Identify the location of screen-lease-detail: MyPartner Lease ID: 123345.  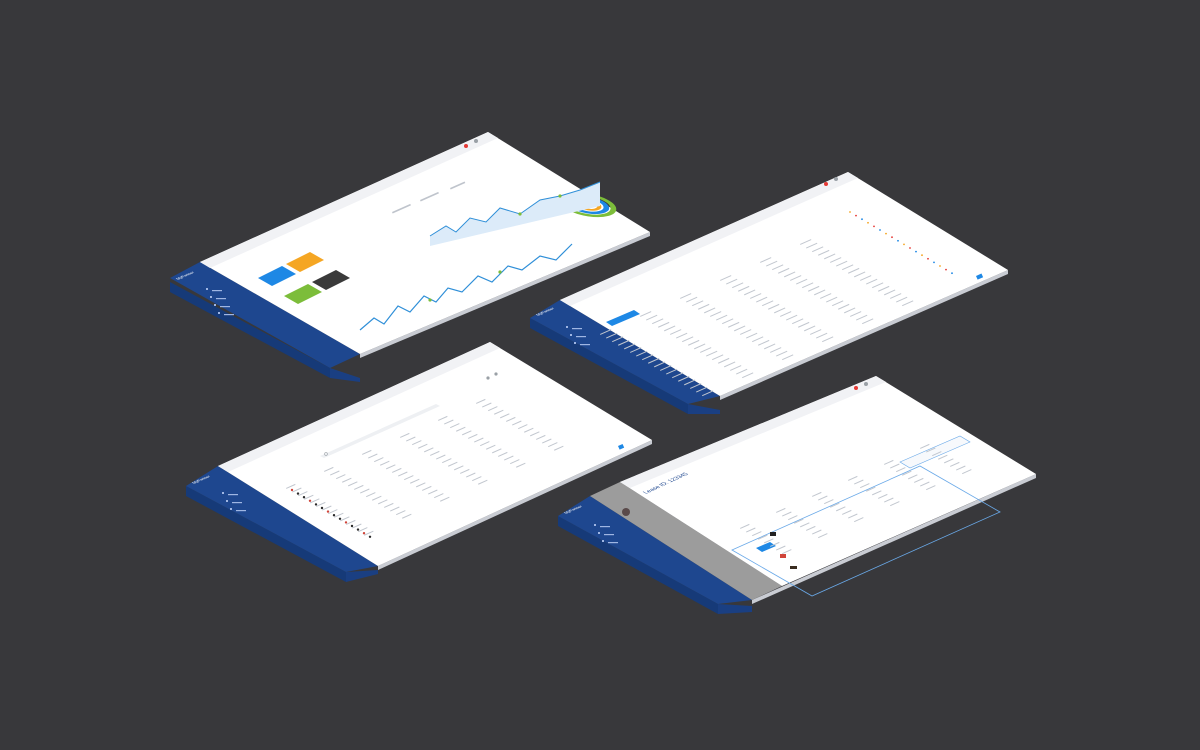
(797, 495).